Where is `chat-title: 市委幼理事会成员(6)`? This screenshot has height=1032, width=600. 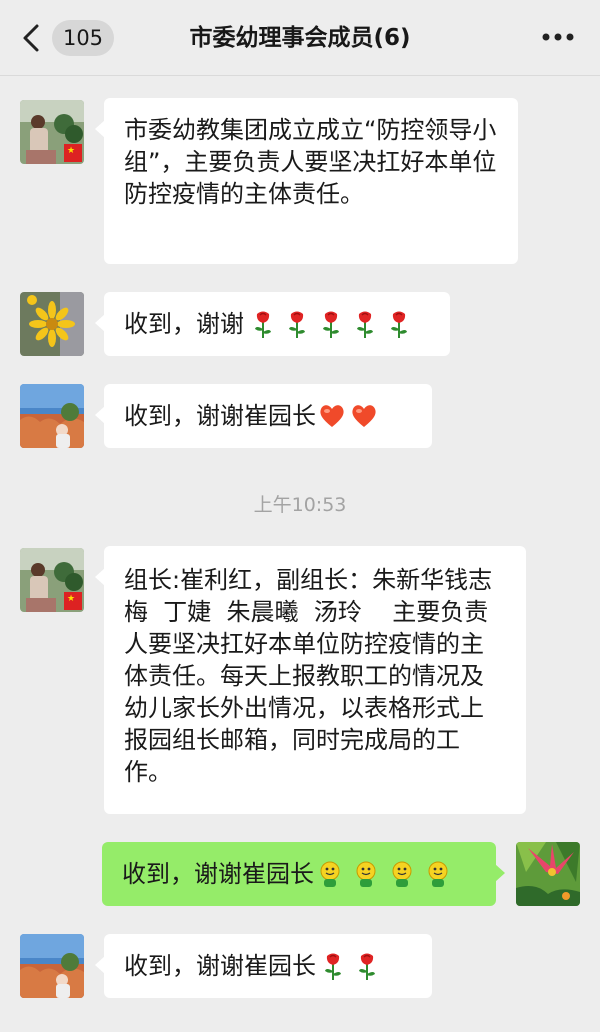 chat-title: 市委幼理事会成员(6) is located at coordinates (300, 38).